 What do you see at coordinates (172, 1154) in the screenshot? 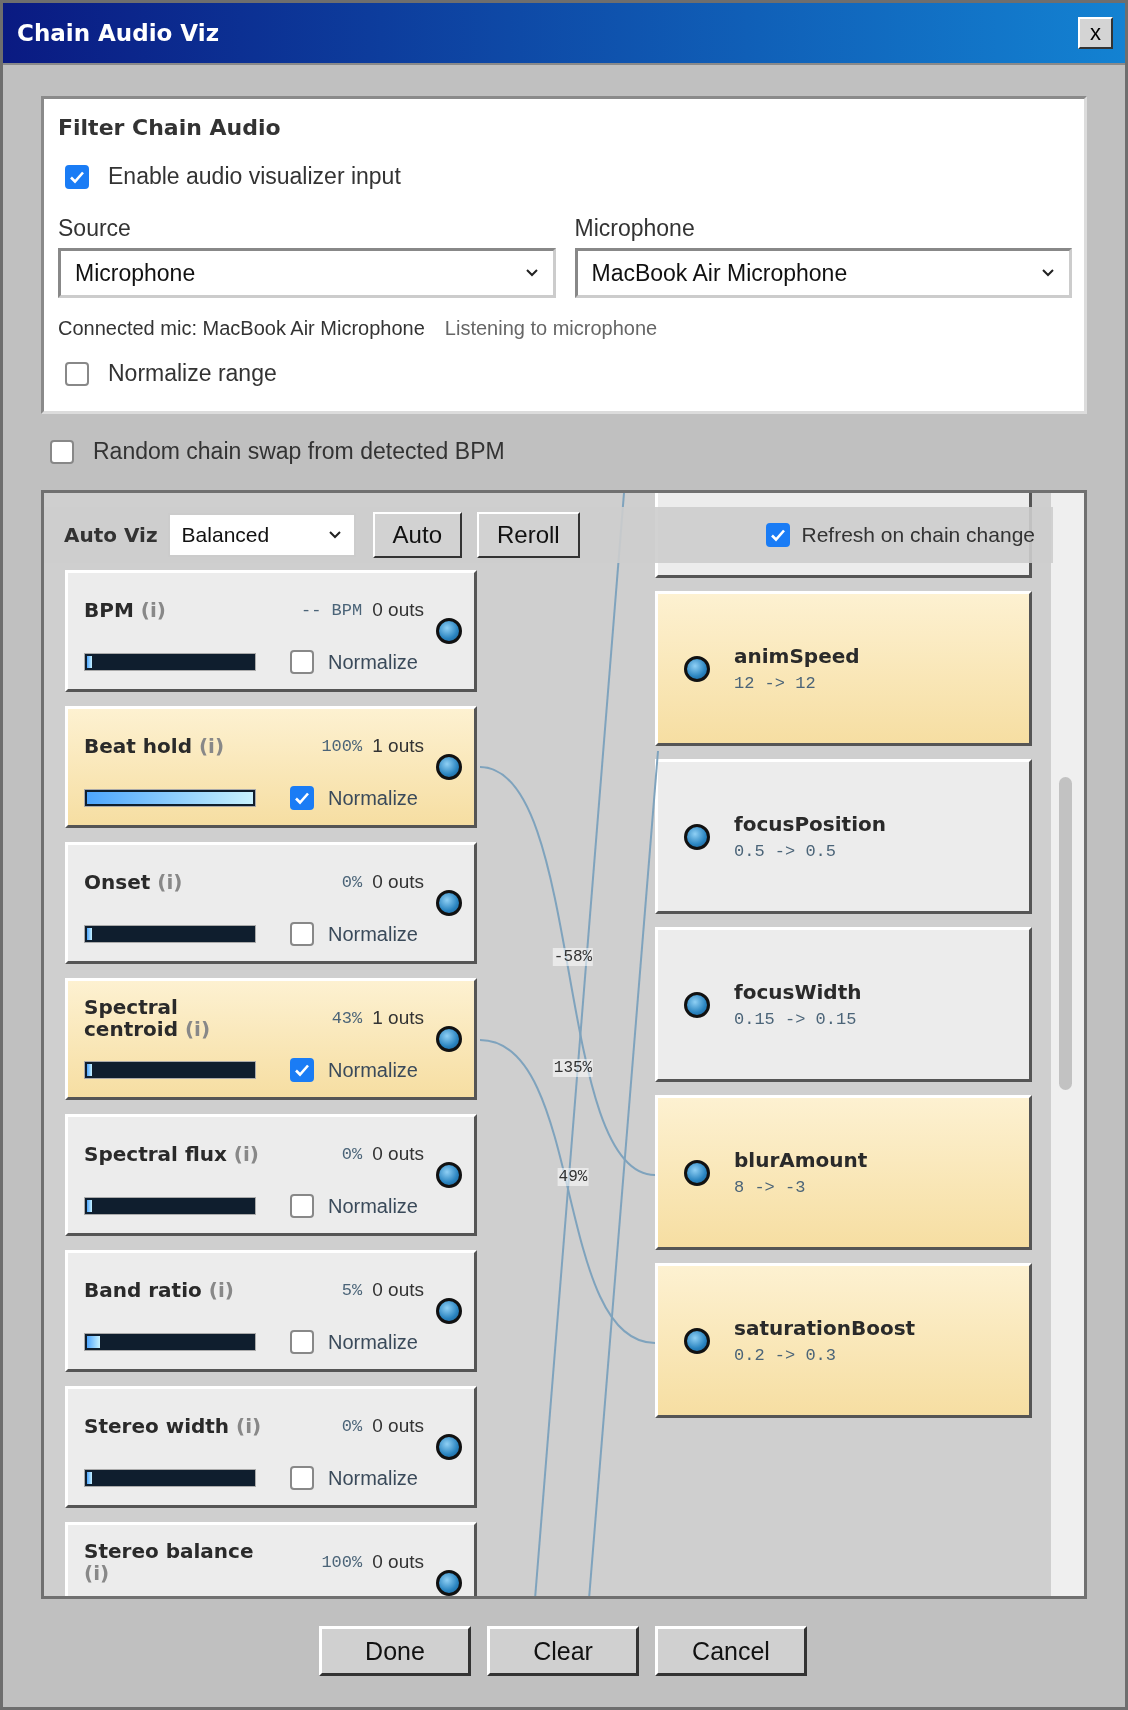
I see `node-title: Spectral flux (i)` at bounding box center [172, 1154].